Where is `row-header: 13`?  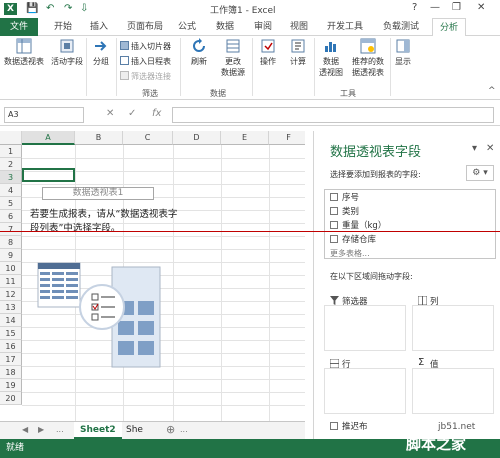
row-header: 13 is located at coordinates (11, 307).